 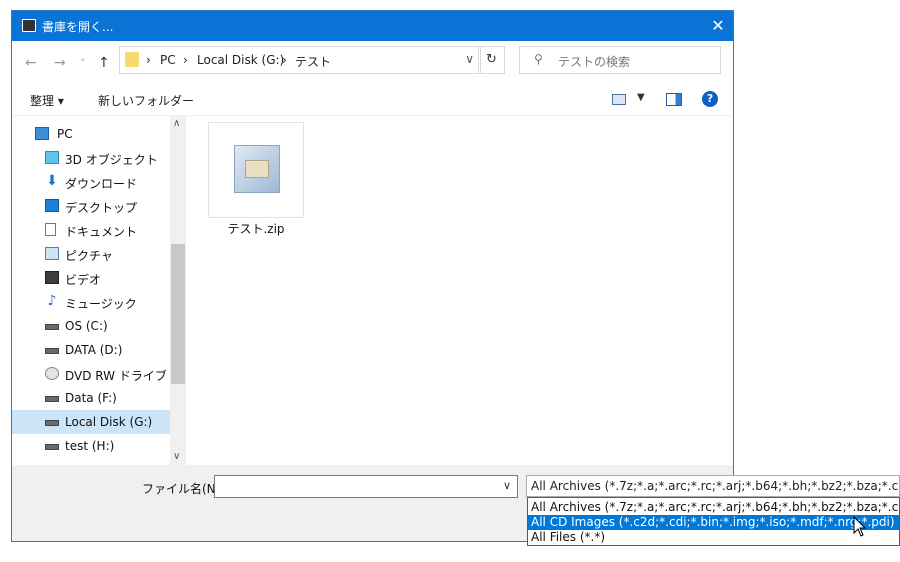 I want to click on dvd-icon, so click(x=52, y=373).